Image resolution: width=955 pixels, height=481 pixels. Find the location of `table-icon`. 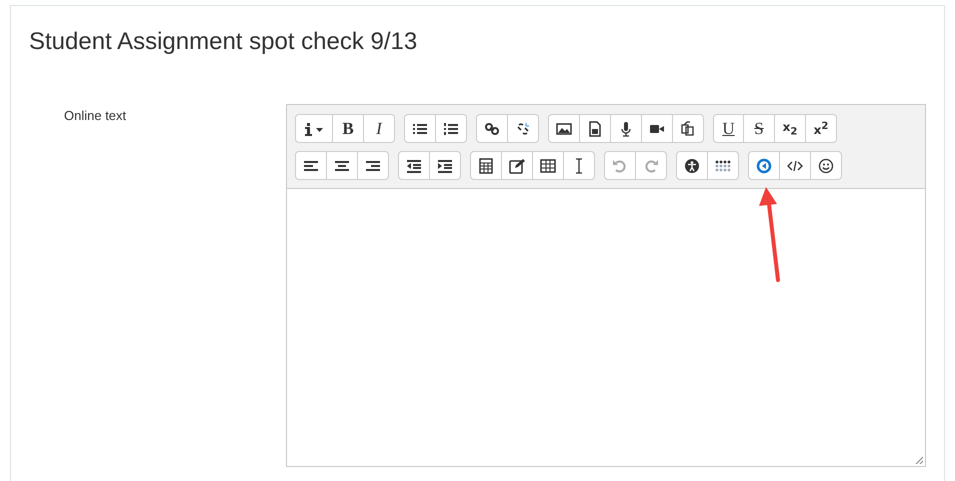

table-icon is located at coordinates (548, 166).